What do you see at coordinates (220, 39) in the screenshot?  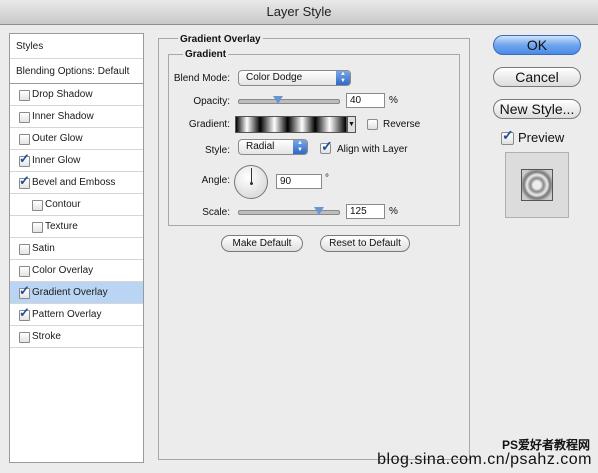 I see `group-title: Gradient Overlay` at bounding box center [220, 39].